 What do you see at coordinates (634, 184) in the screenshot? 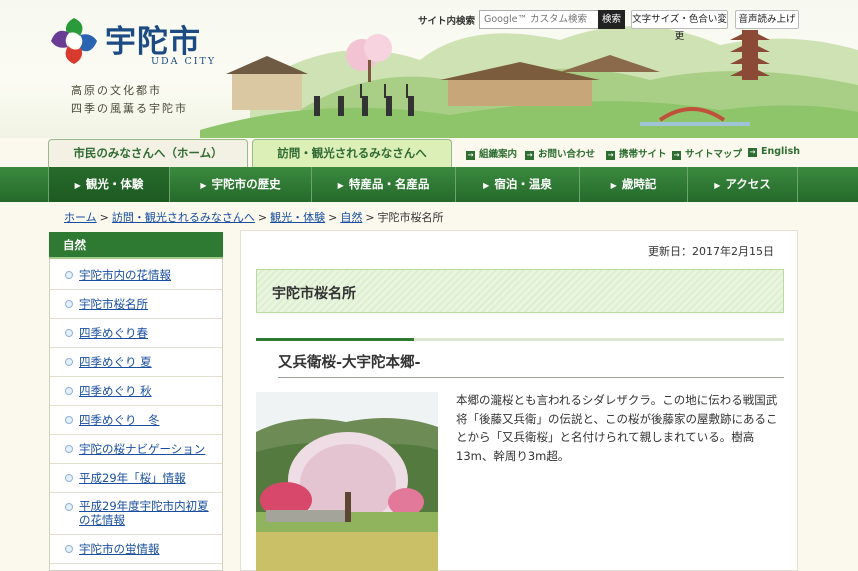
I see `nav-item-calendar: ▶ 歳時記` at bounding box center [634, 184].